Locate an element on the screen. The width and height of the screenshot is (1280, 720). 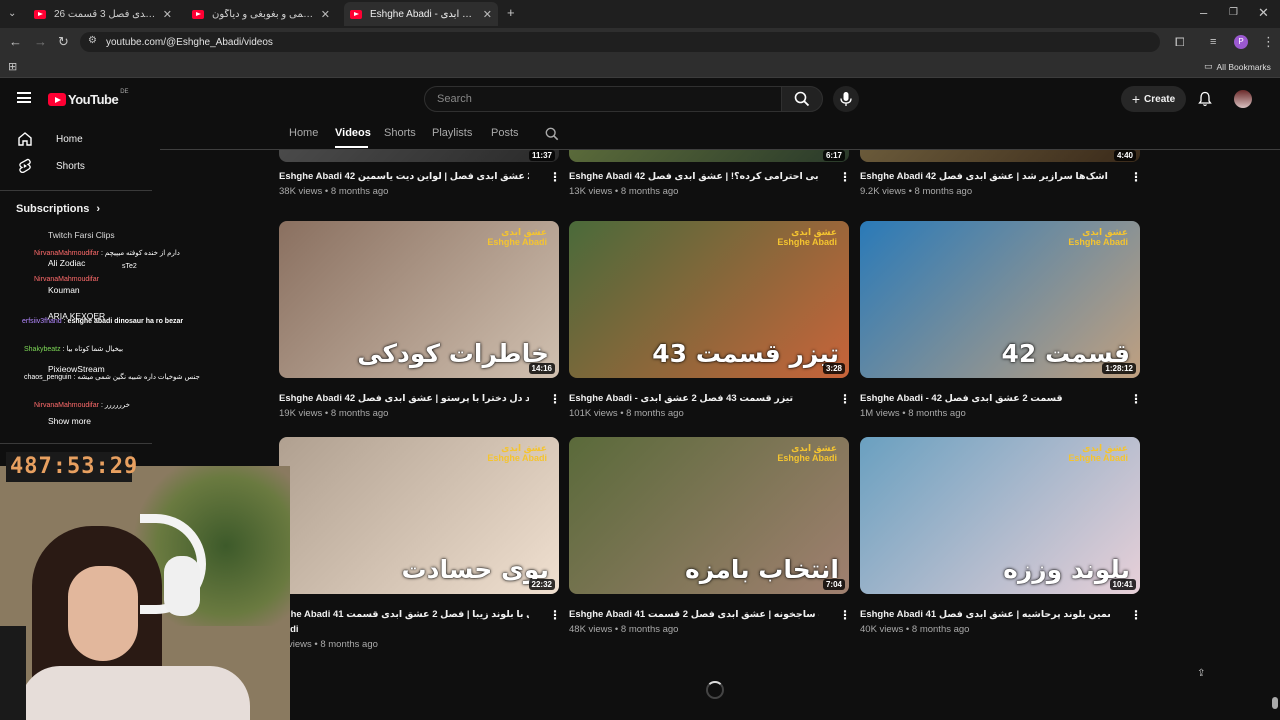
thumbnail-overlay-text: تیزر قسمت 43 is located at coordinates (745, 353).